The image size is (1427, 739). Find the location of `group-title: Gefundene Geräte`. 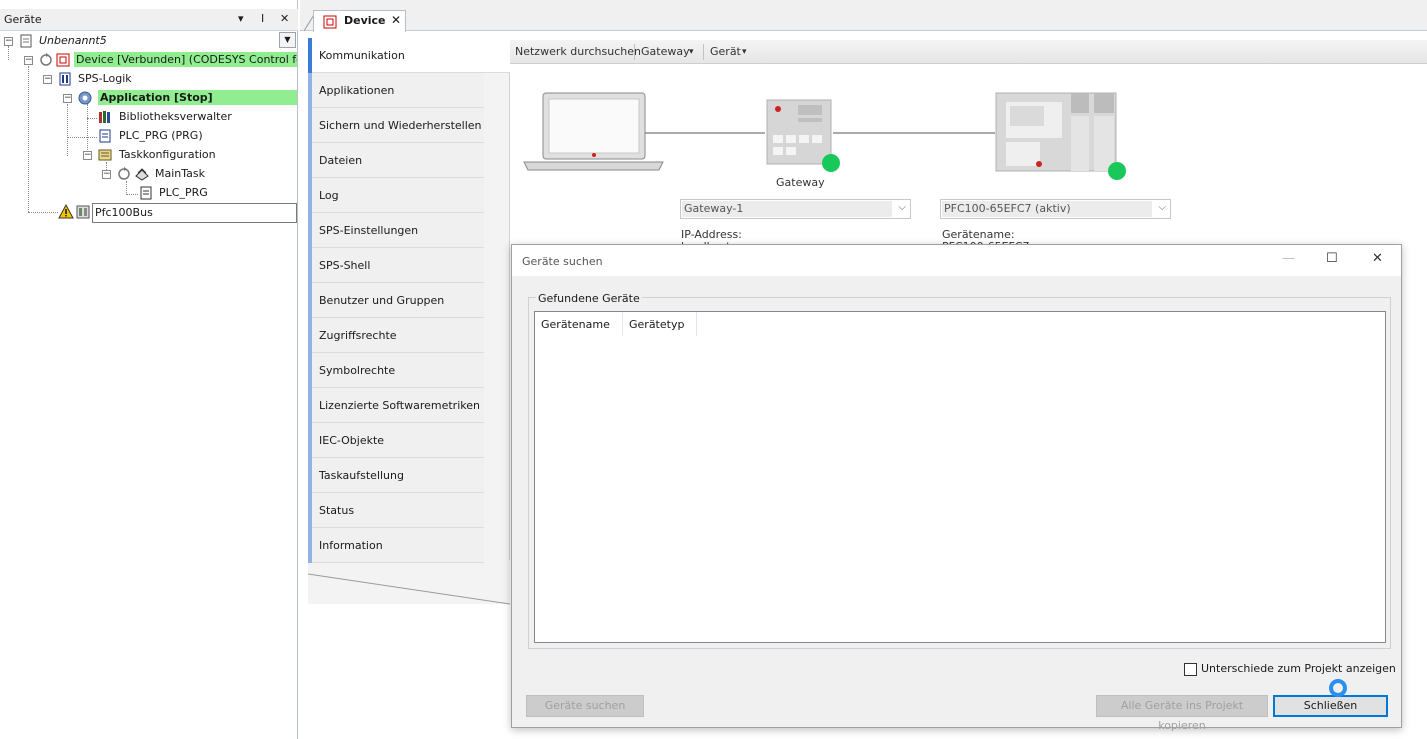

group-title: Gefundene Geräte is located at coordinates (589, 298).